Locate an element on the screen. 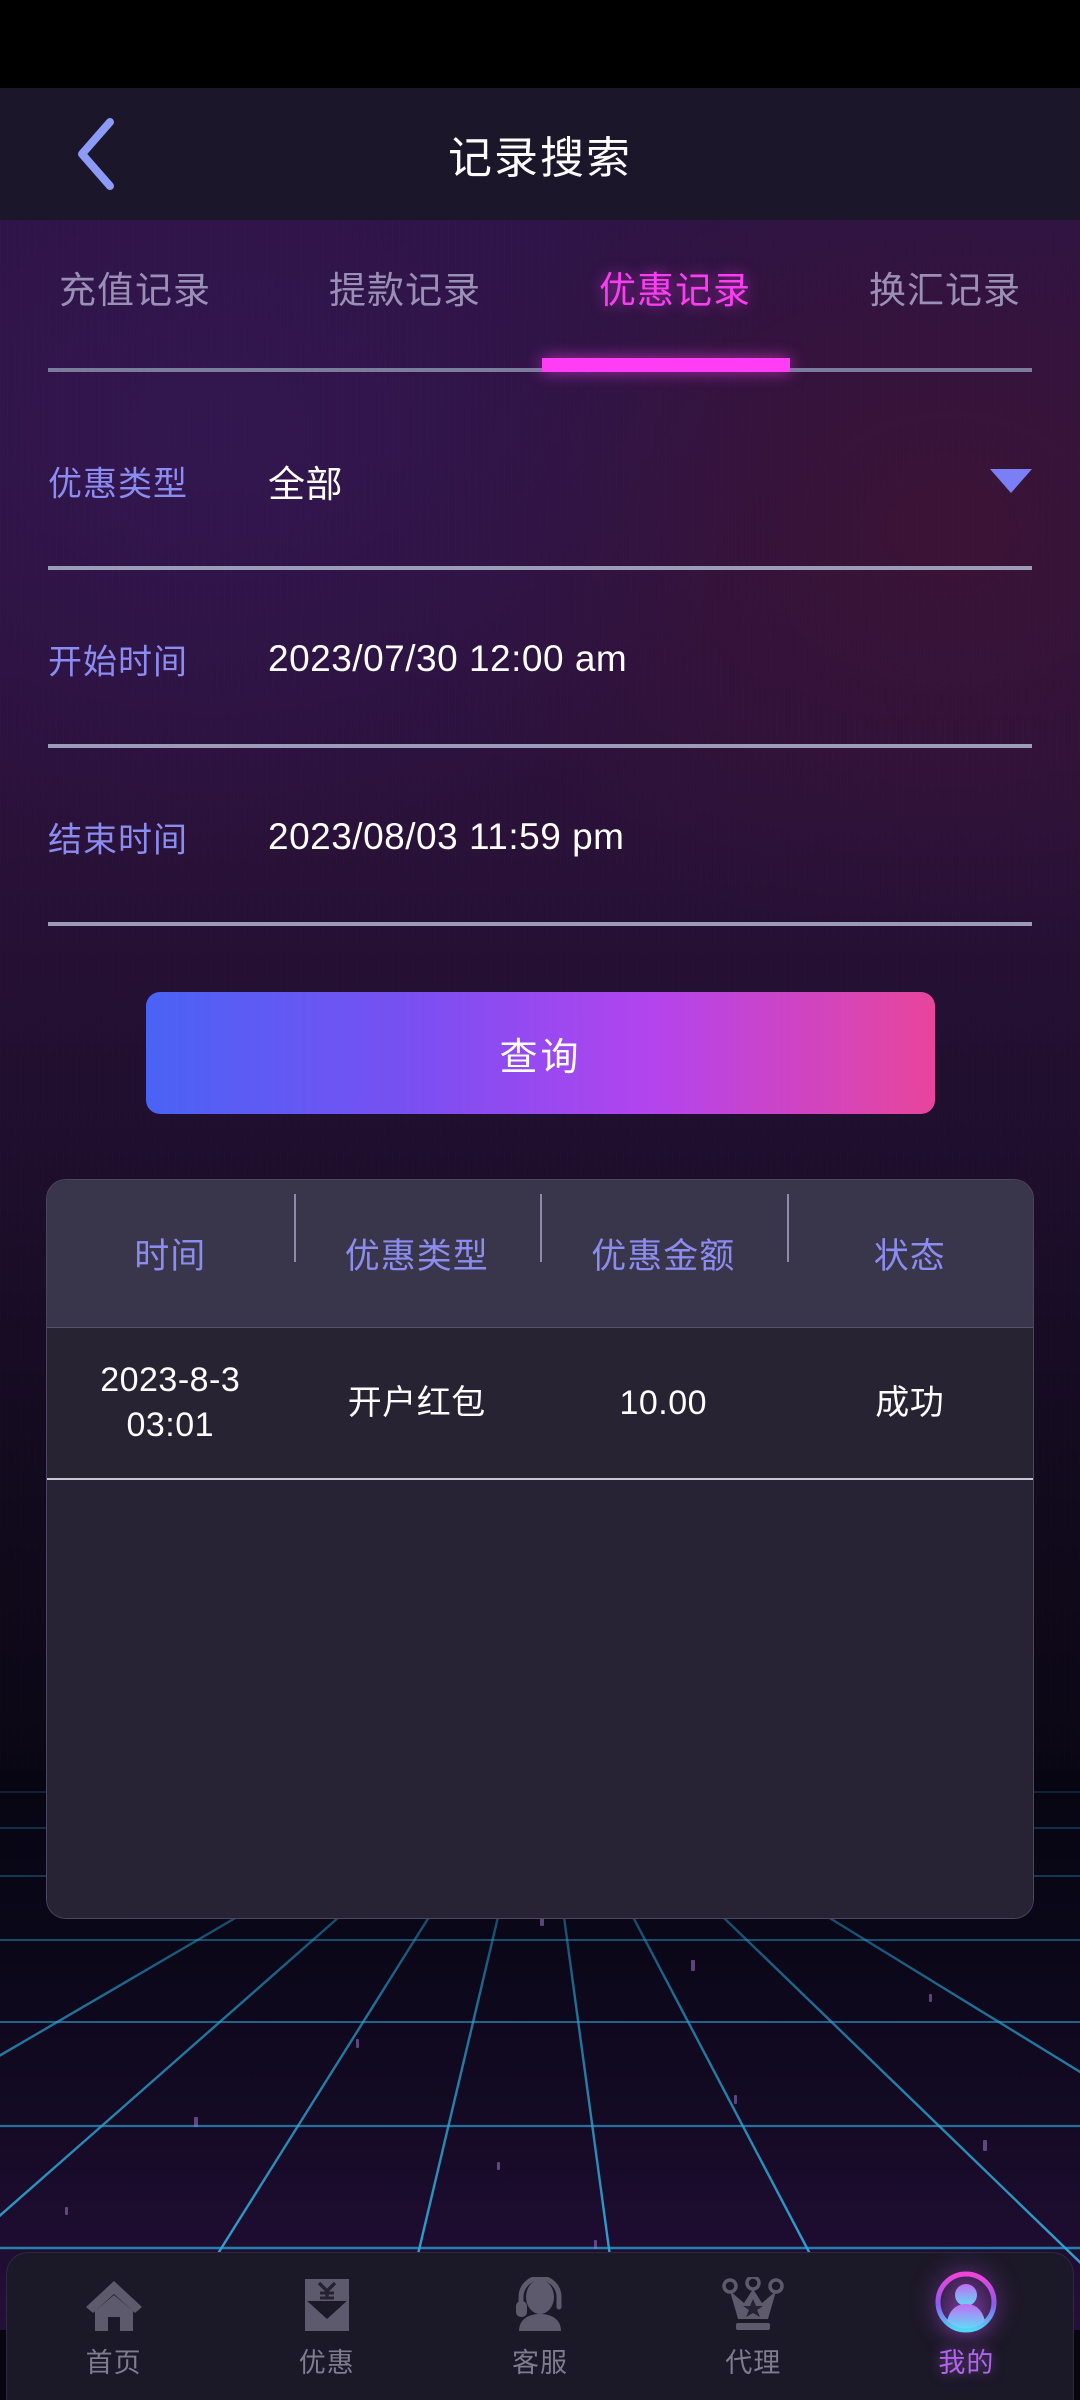 This screenshot has width=1080, height=2400. chevron-left-icon is located at coordinates (96, 154).